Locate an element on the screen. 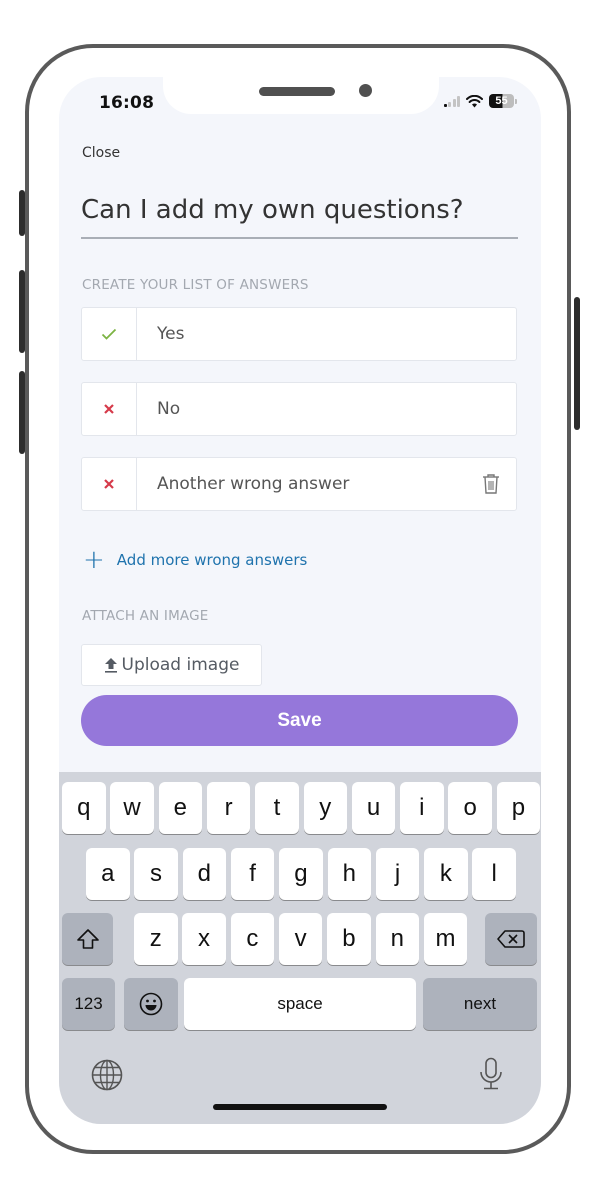  check-icon is located at coordinates (109, 334).